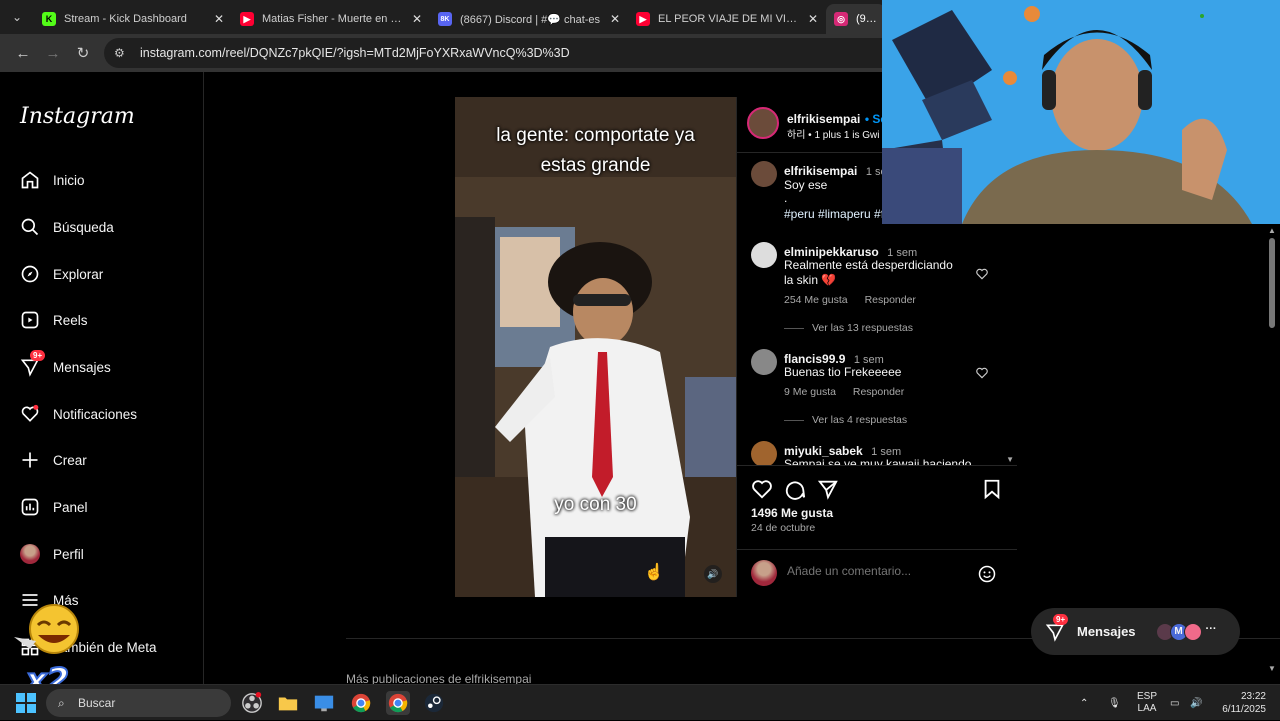 This screenshot has height=721, width=1280. What do you see at coordinates (23, 53) in the screenshot?
I see `back-arrow-icon: ←` at bounding box center [23, 53].